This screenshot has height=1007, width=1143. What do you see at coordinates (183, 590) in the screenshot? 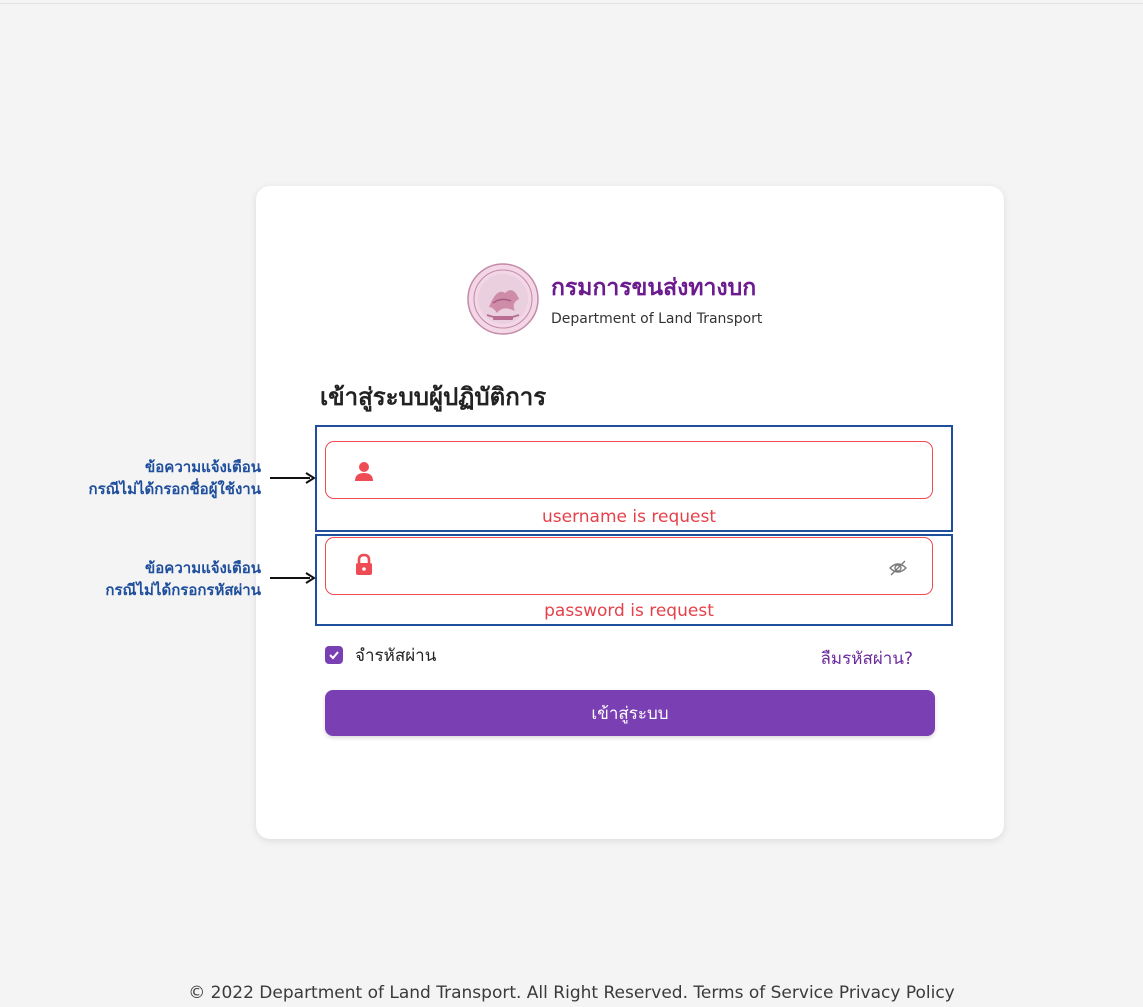
I see `annotation-line: กรณีไม่ได้กรอกรหัสผ่าน` at bounding box center [183, 590].